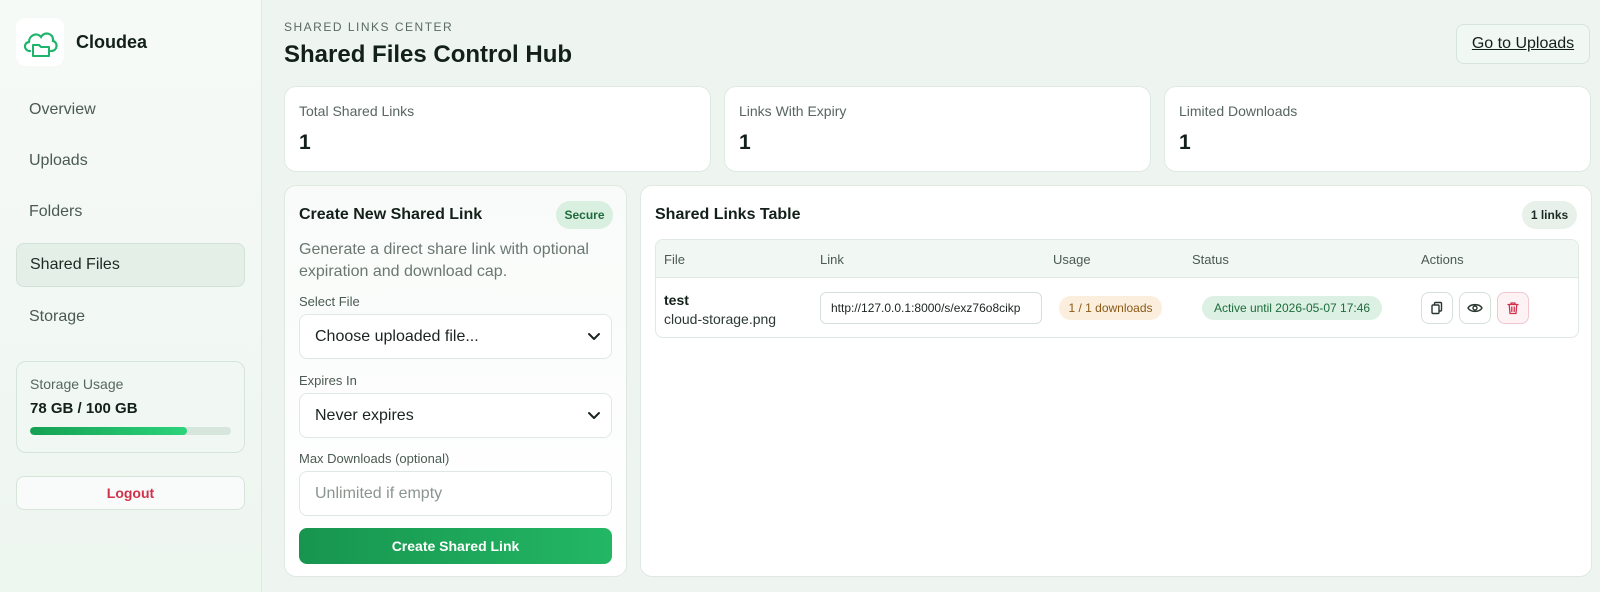 This screenshot has width=1600, height=592. What do you see at coordinates (1110, 308) in the screenshot?
I see `usage-badge: 1 / 1 downloads` at bounding box center [1110, 308].